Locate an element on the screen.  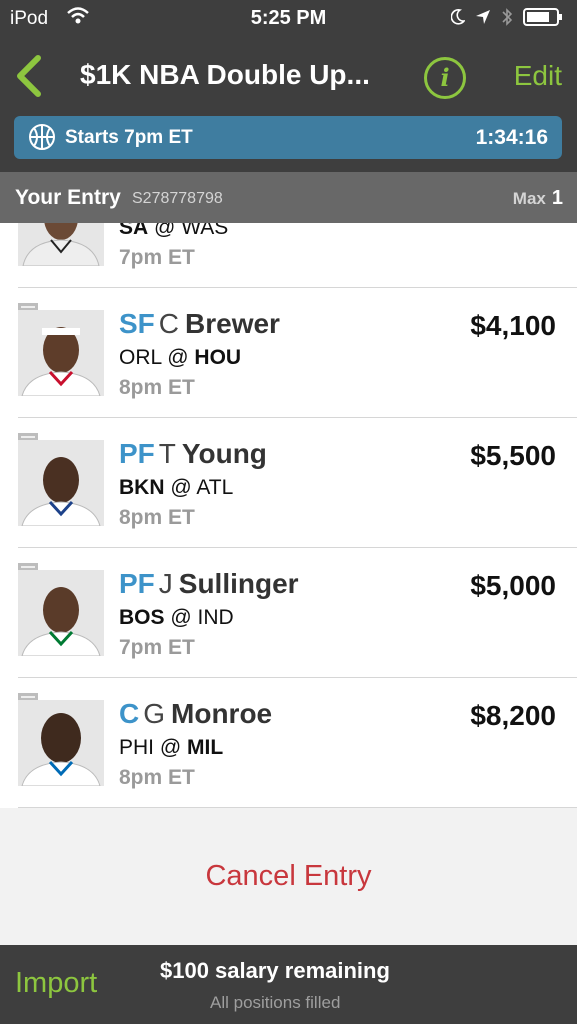
chevron-left-icon is located at coordinates (29, 76).